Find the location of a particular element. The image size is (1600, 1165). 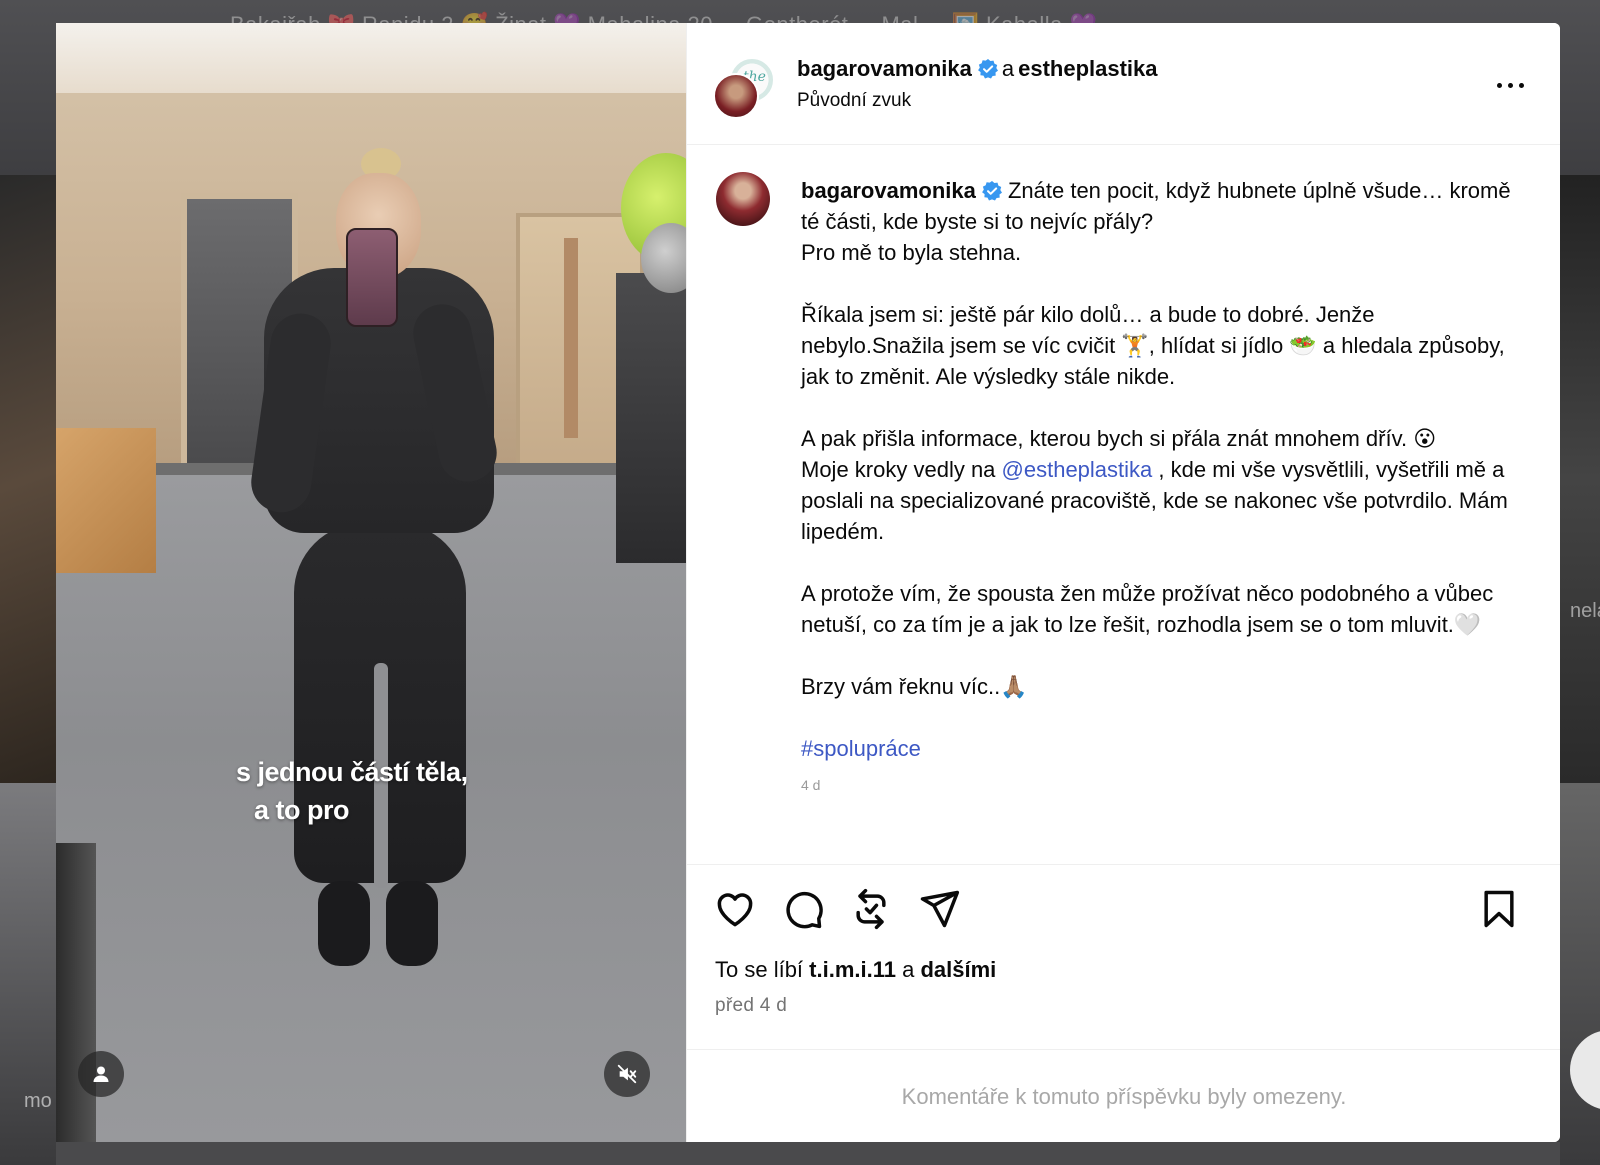

video-ceiling is located at coordinates (371, 58).